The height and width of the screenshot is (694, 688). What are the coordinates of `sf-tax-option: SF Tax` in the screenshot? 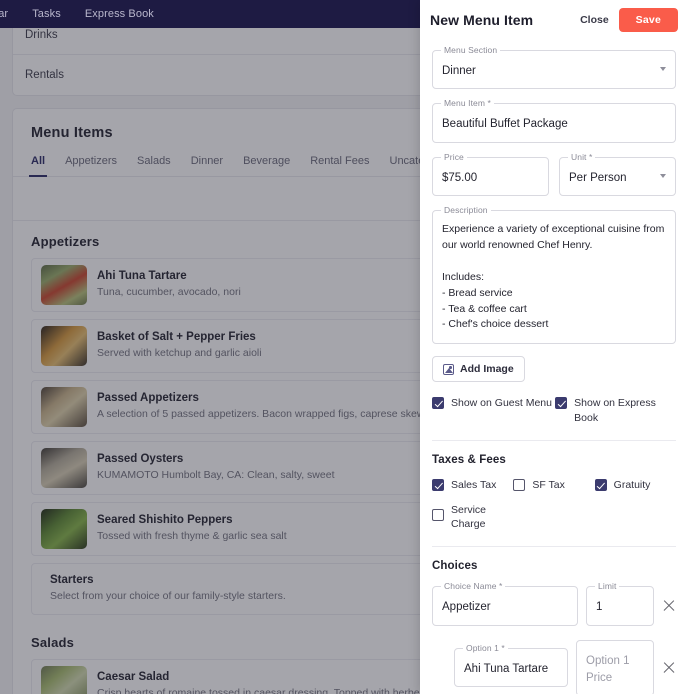 It's located at (553, 485).